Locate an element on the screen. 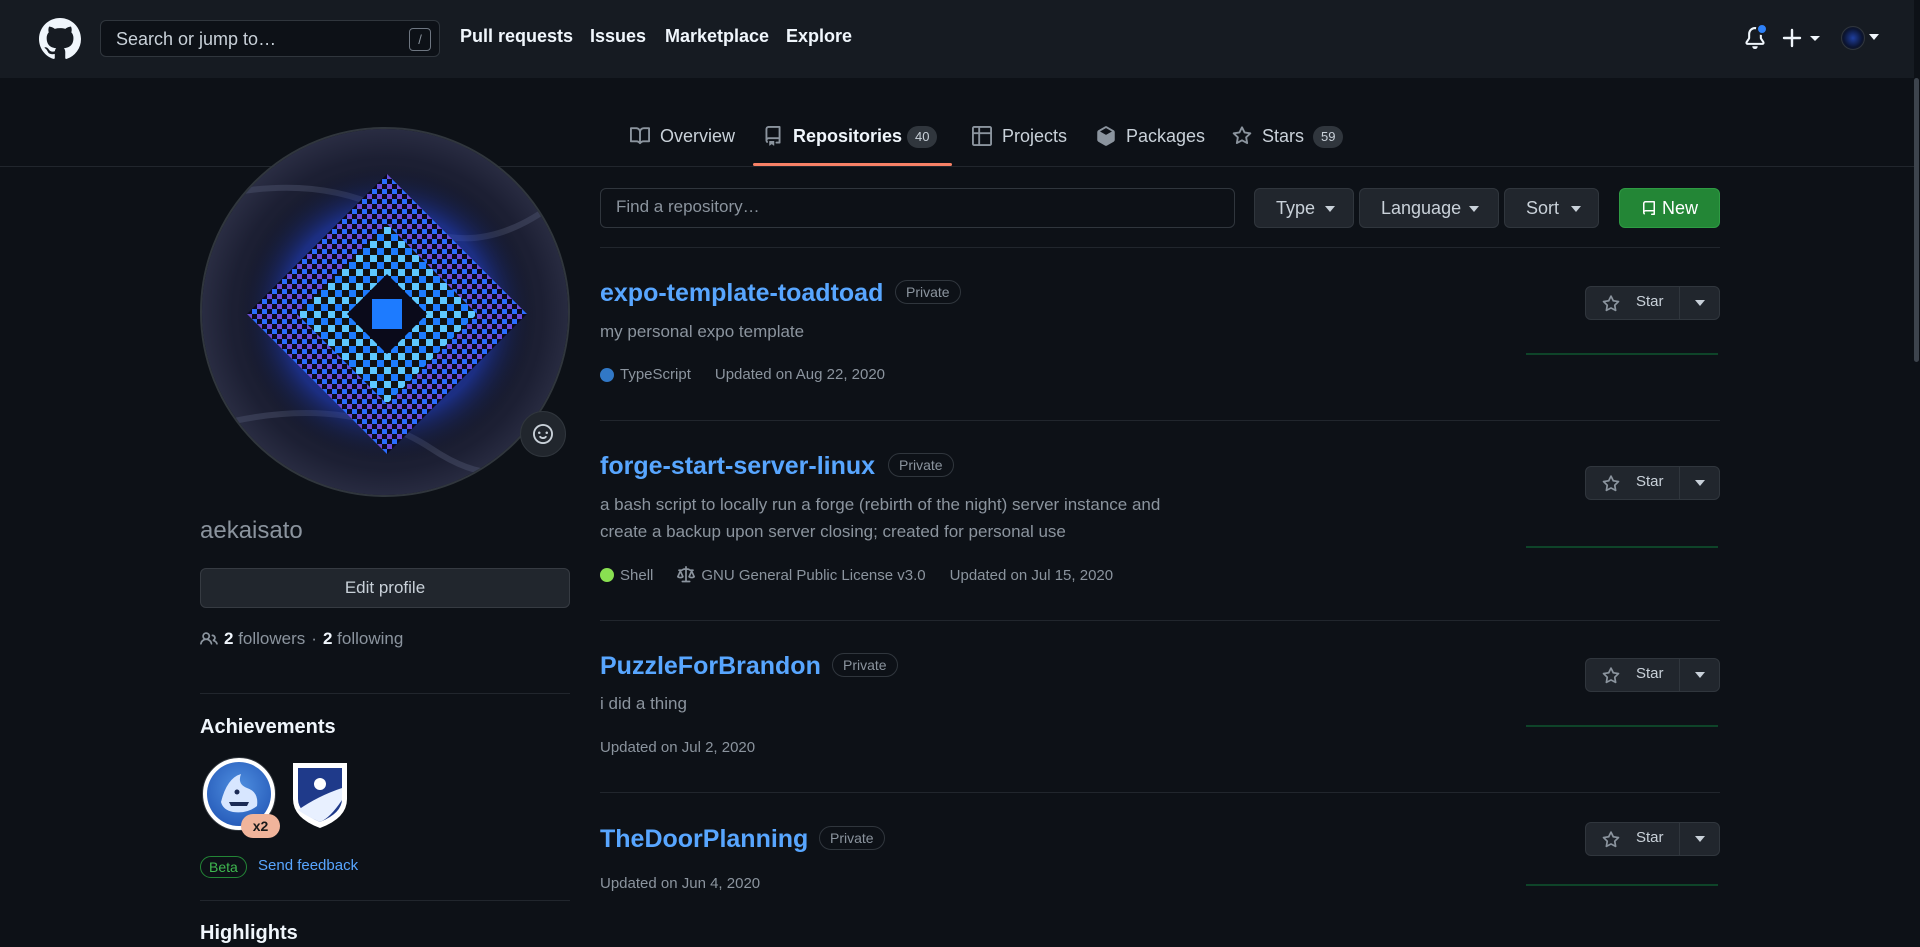 The height and width of the screenshot is (947, 1920). tab-stars-label: Stars is located at coordinates (1283, 136).